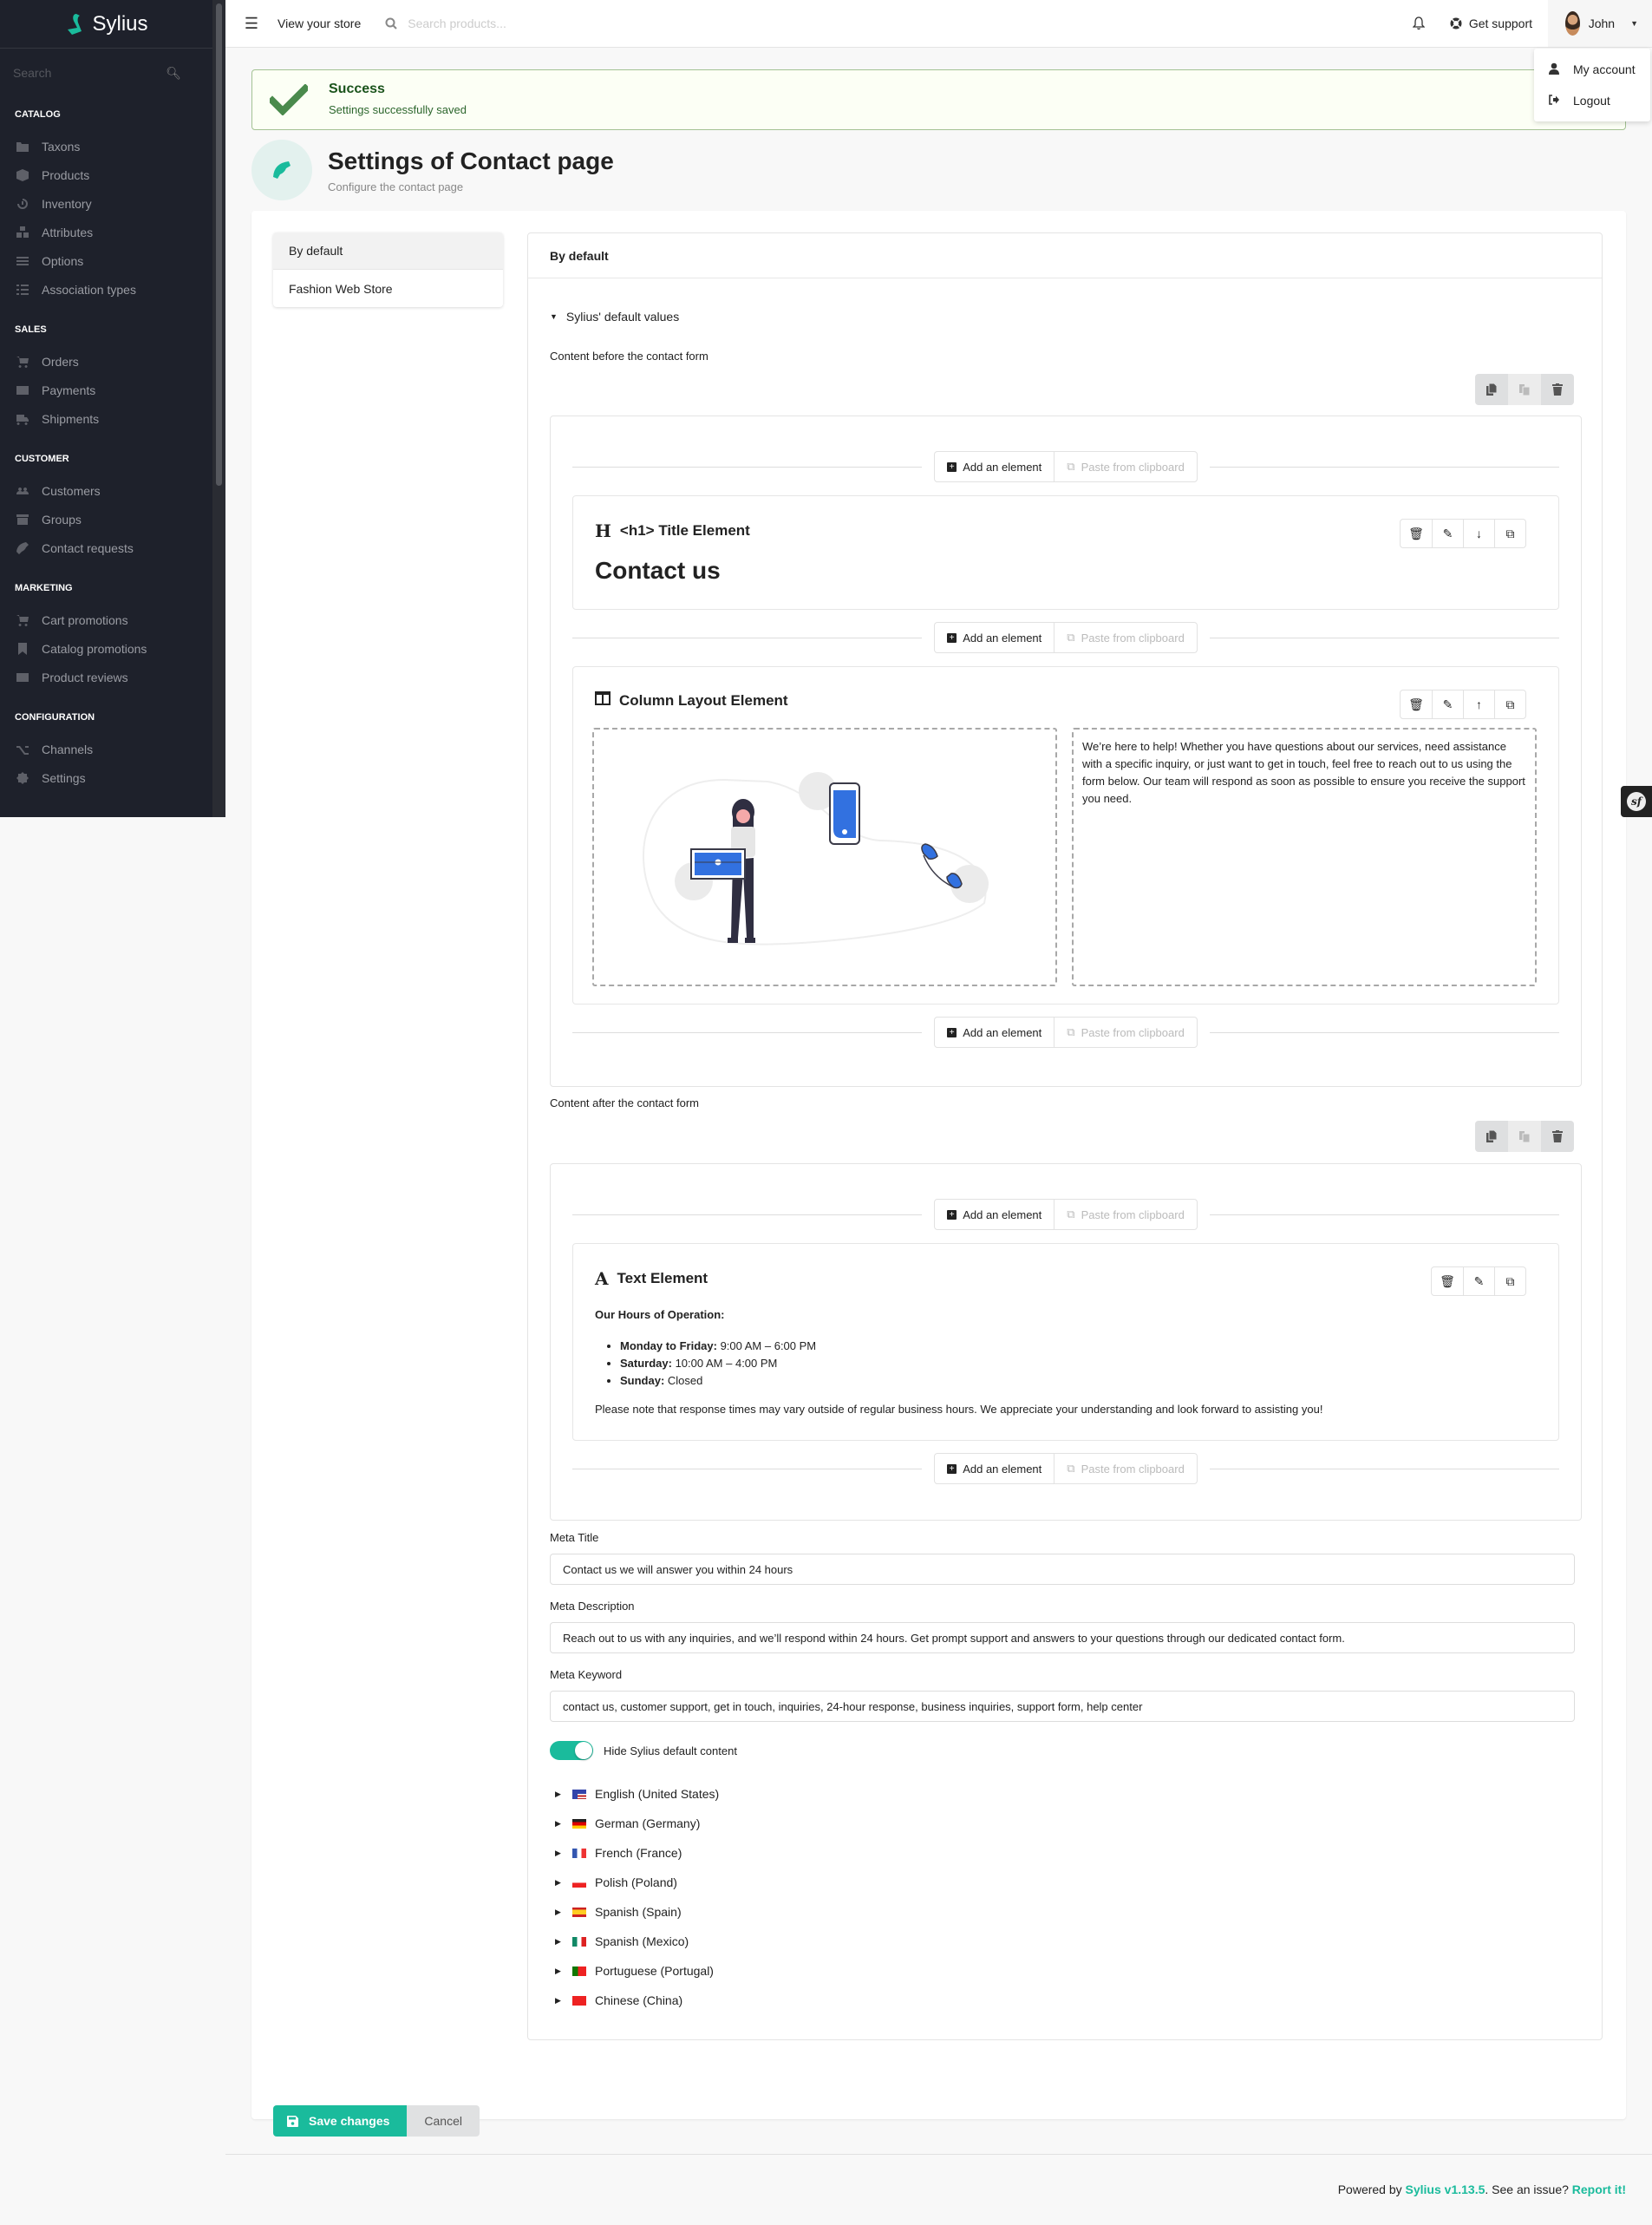  I want to click on locale-item-es: ▶ Spanish (Spain), so click(635, 1912).